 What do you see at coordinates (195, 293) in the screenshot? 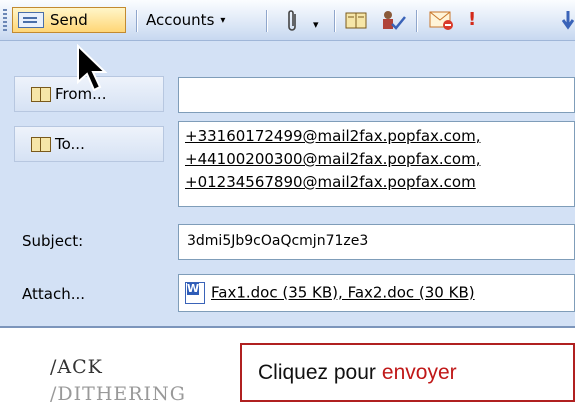
I see `word-doc-icon` at bounding box center [195, 293].